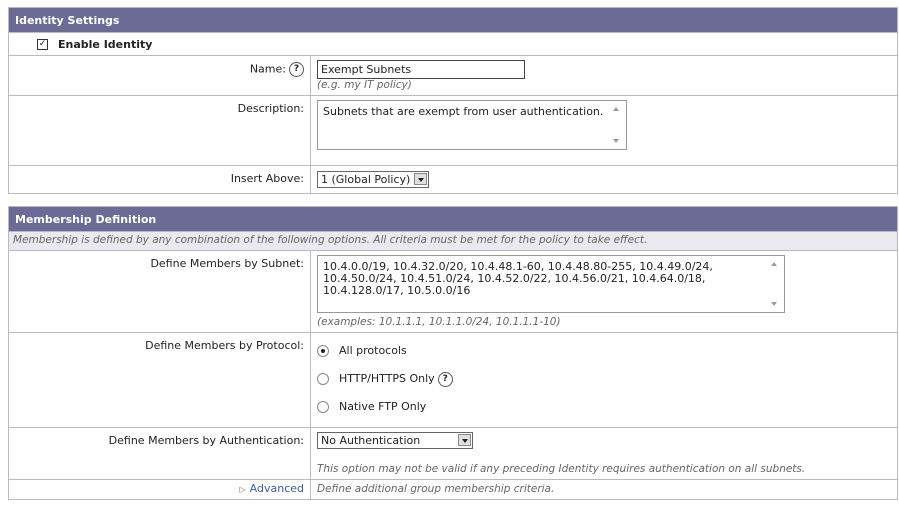  Describe the element at coordinates (323, 379) in the screenshot. I see `radio-http-https` at that location.